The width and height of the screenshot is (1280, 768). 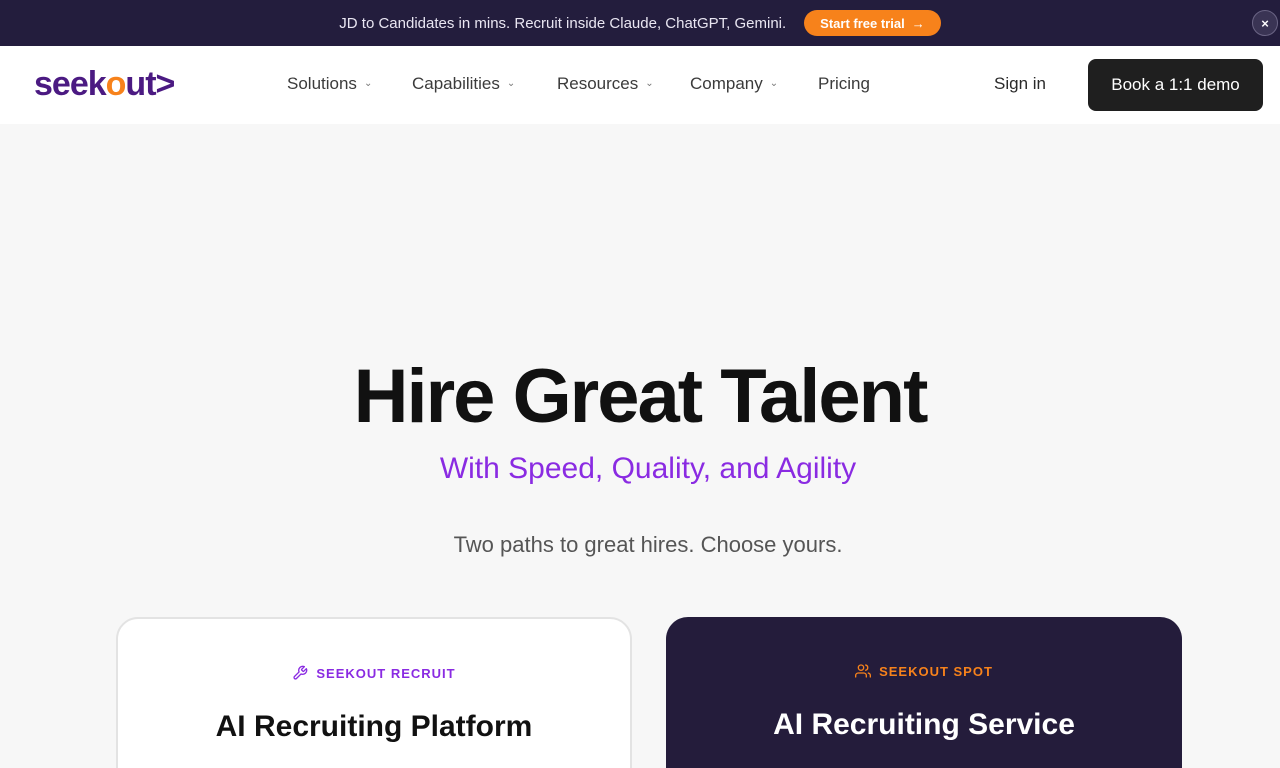 I want to click on users-icon, so click(x=863, y=671).